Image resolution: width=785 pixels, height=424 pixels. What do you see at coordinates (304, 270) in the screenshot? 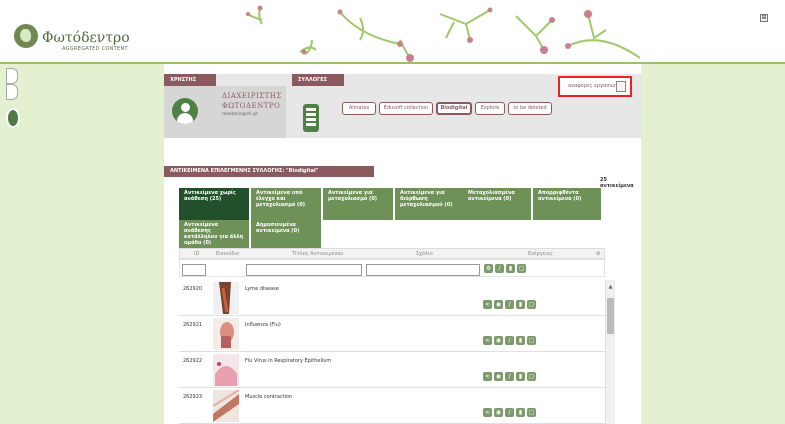
I see `filter-title-input` at bounding box center [304, 270].